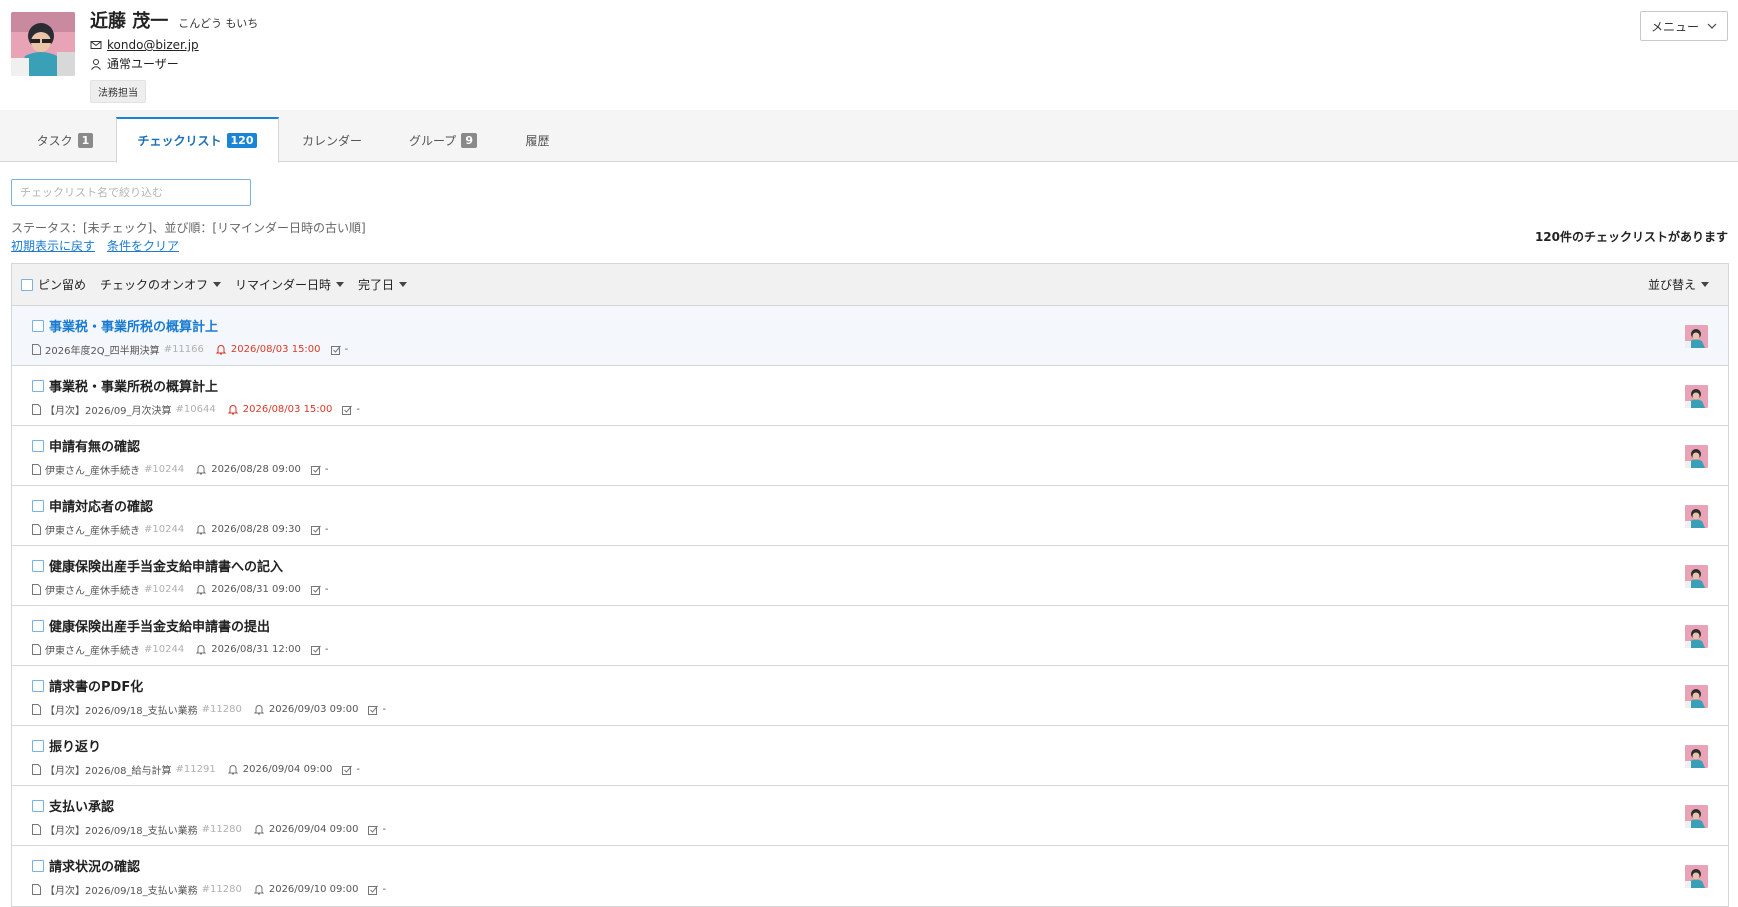 The height and width of the screenshot is (907, 1738). I want to click on completed-label: 完了日, so click(376, 285).